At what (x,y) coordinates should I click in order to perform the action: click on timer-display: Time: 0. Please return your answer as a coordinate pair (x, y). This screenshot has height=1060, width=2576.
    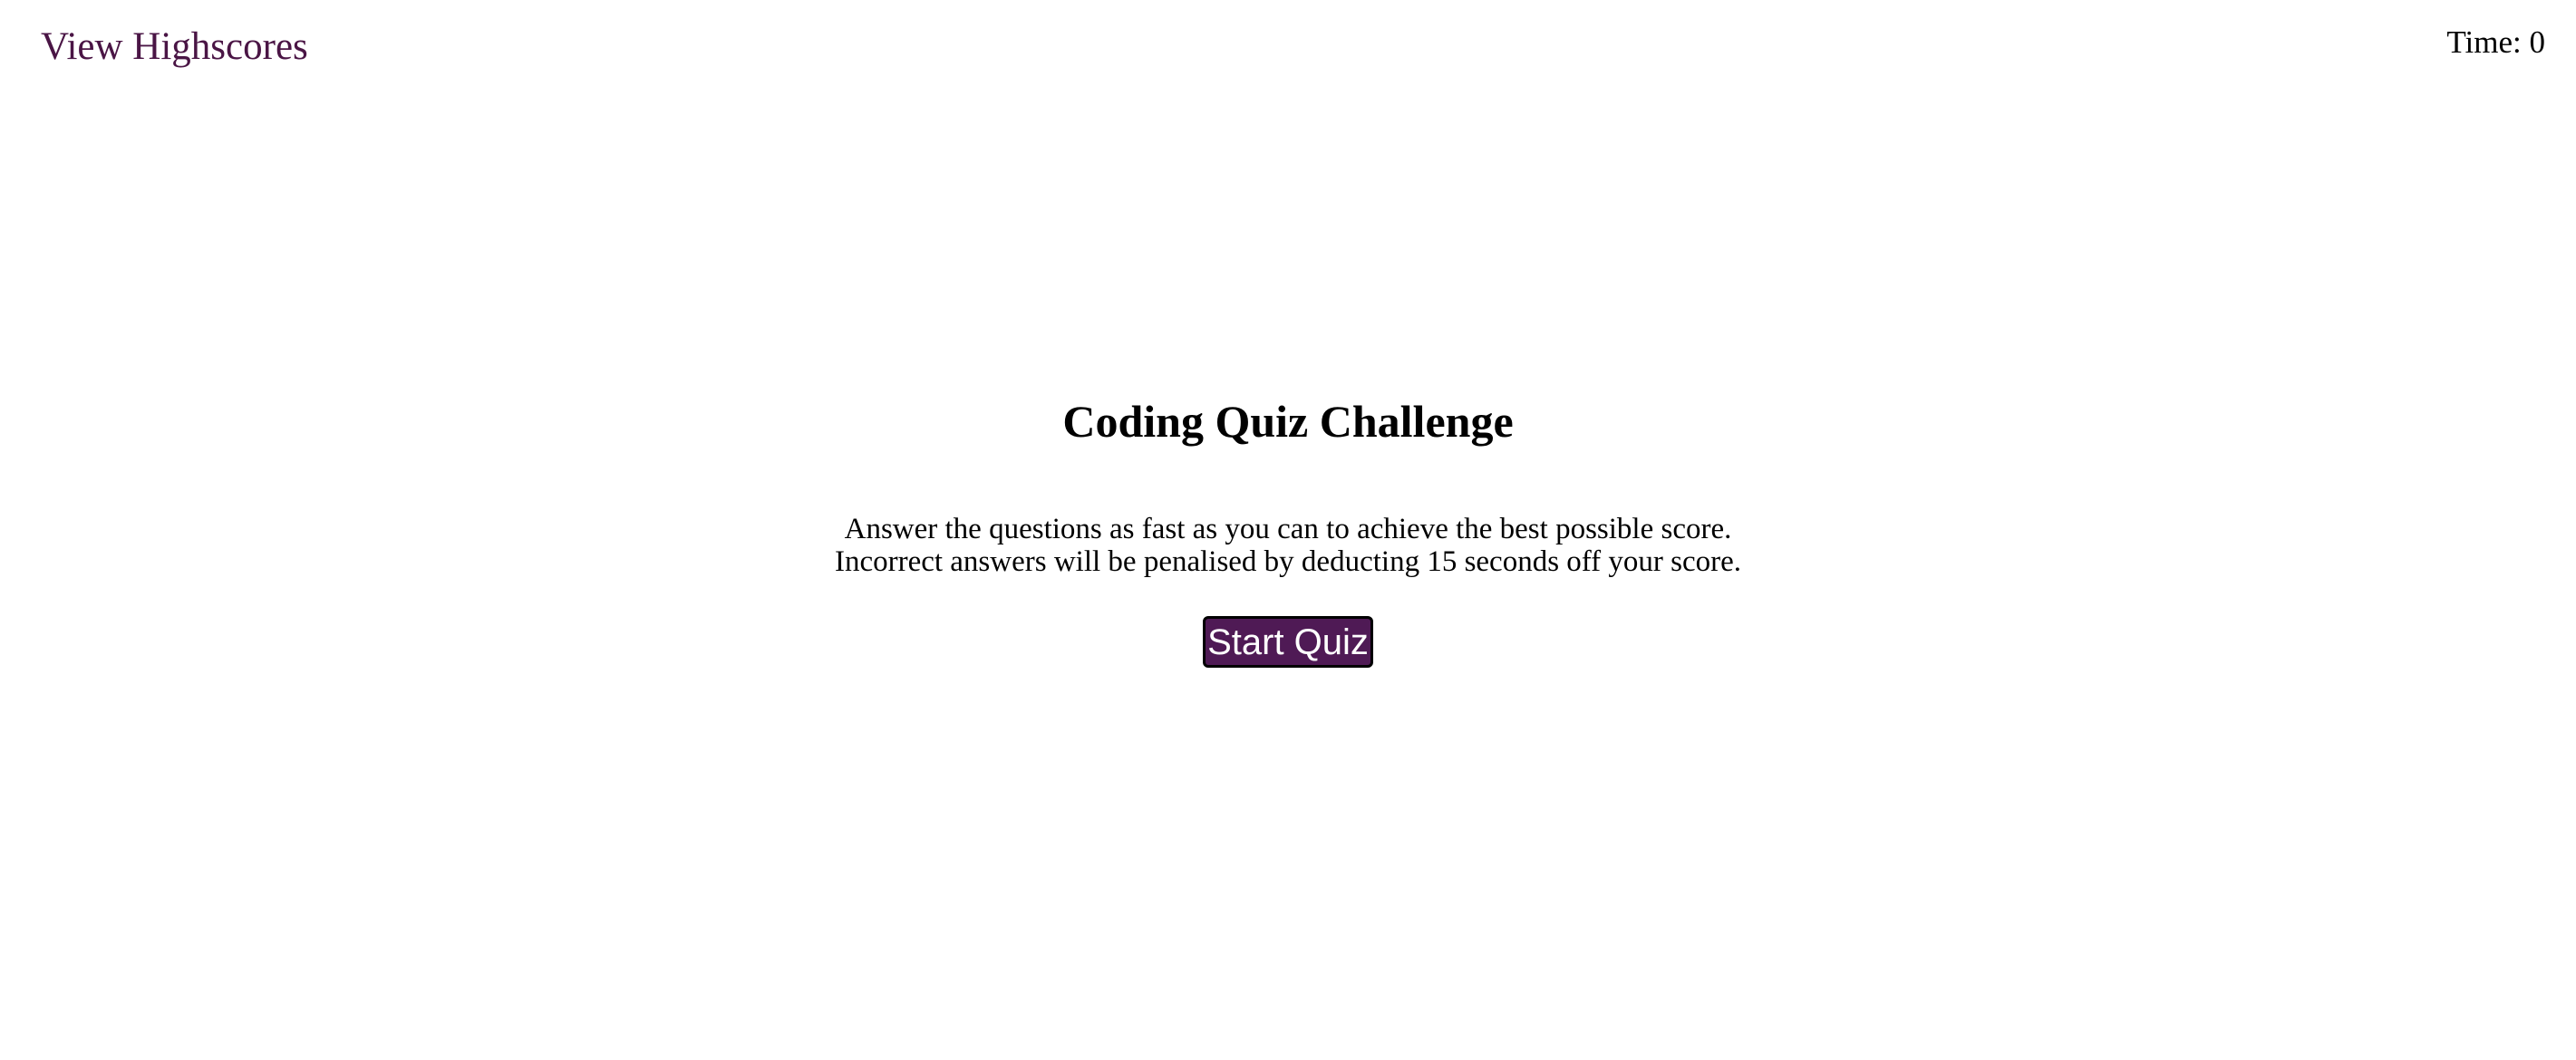
    Looking at the image, I should click on (2495, 42).